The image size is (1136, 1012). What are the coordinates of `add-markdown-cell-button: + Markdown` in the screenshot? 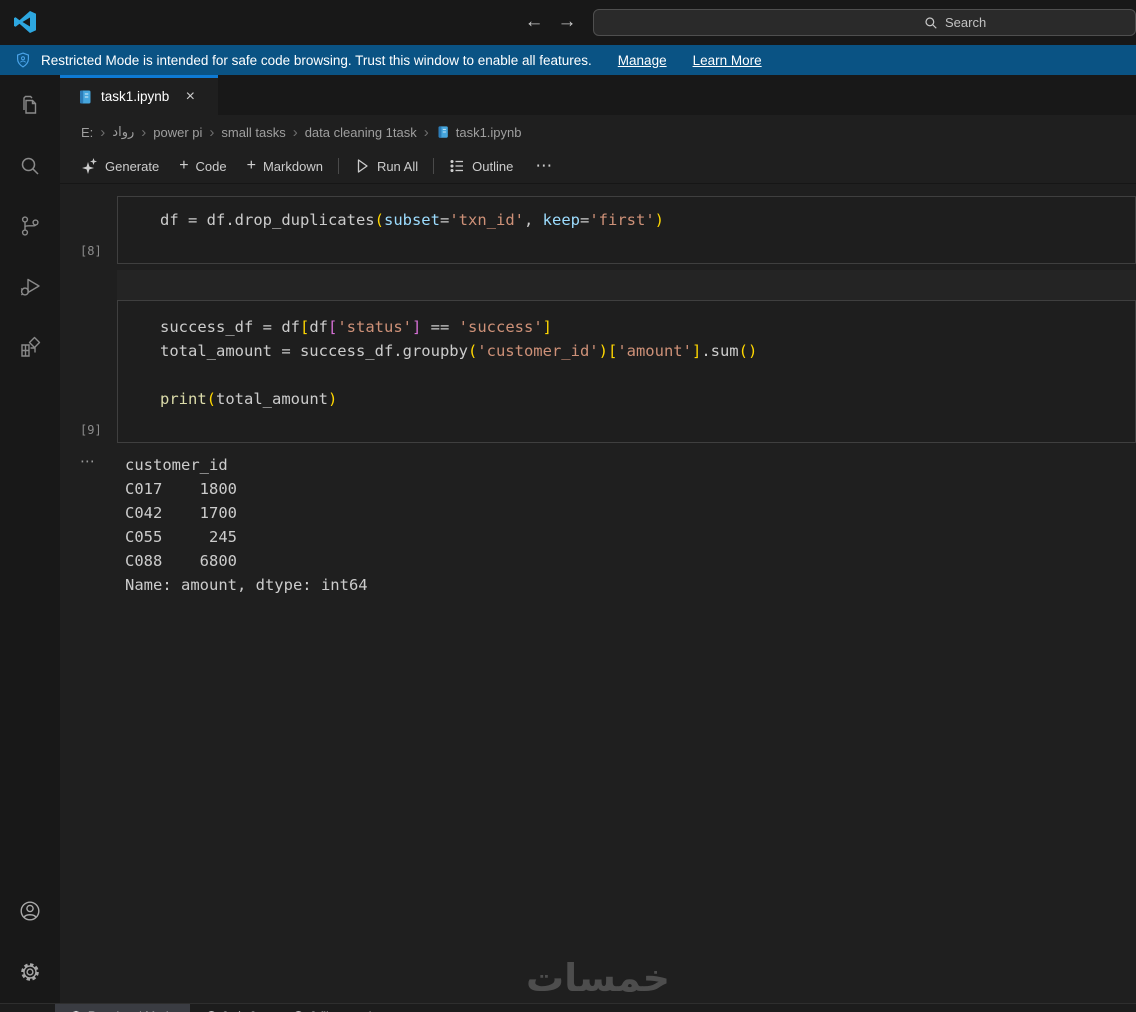 It's located at (285, 166).